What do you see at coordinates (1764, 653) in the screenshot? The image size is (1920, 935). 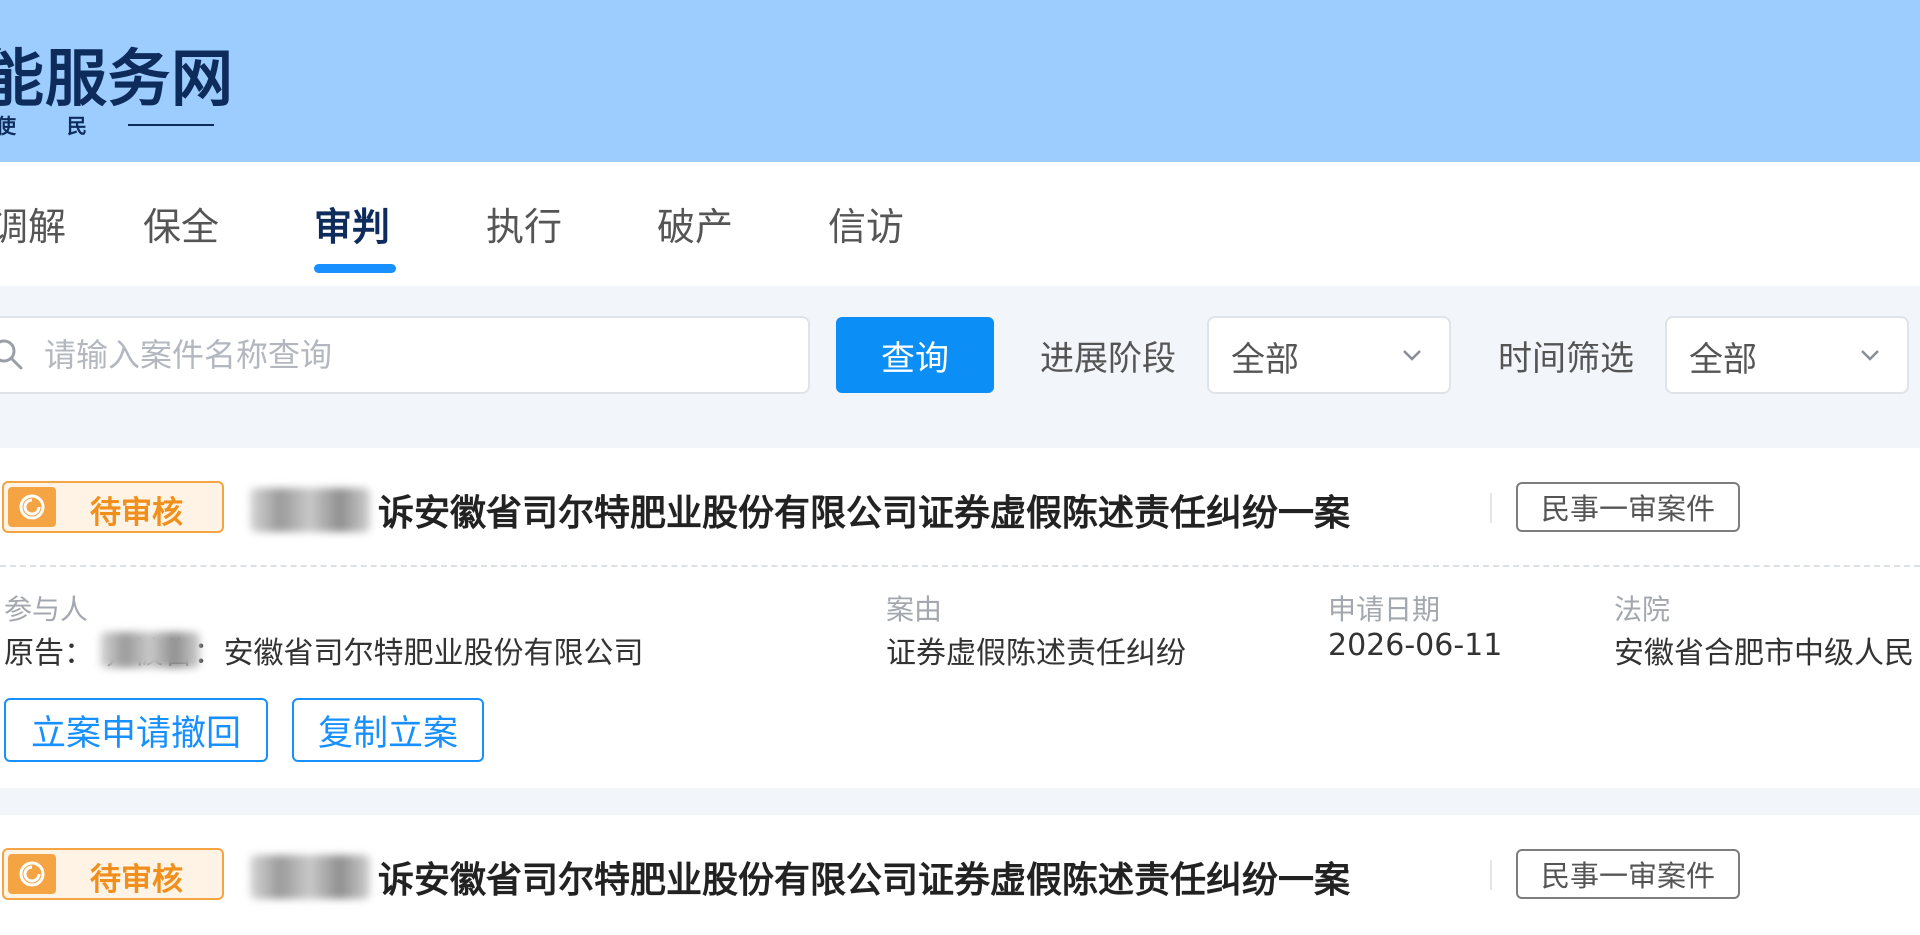 I see `court-value: 安徽省合肥市中级人民` at bounding box center [1764, 653].